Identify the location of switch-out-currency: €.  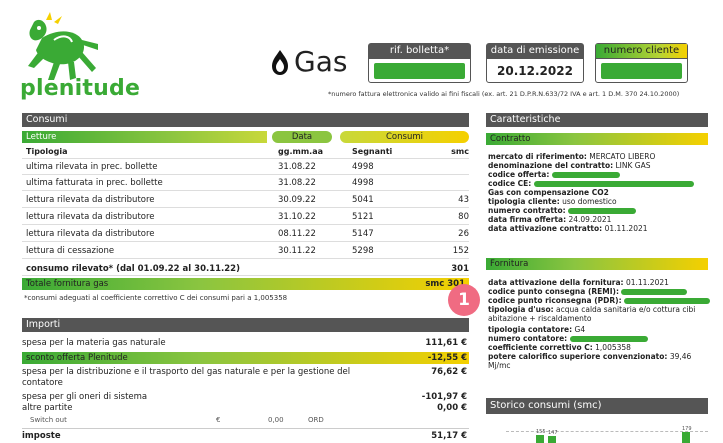
(218, 420).